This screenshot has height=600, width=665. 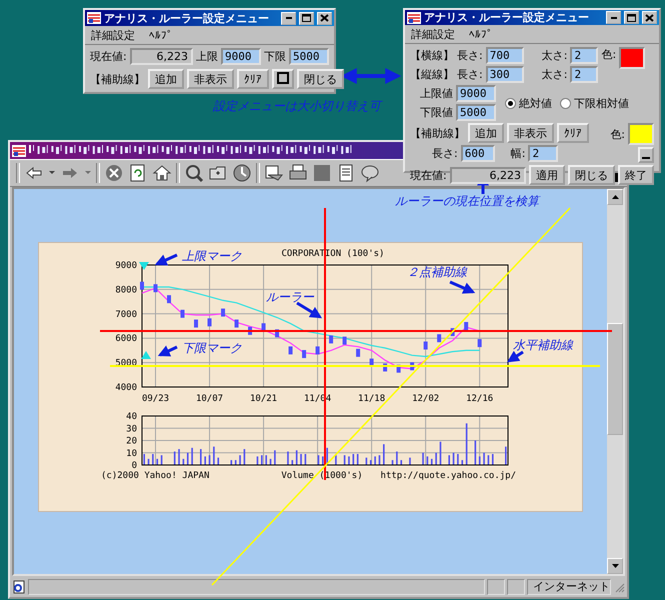 What do you see at coordinates (210, 399) in the screenshot?
I see `axis-label: 10/07` at bounding box center [210, 399].